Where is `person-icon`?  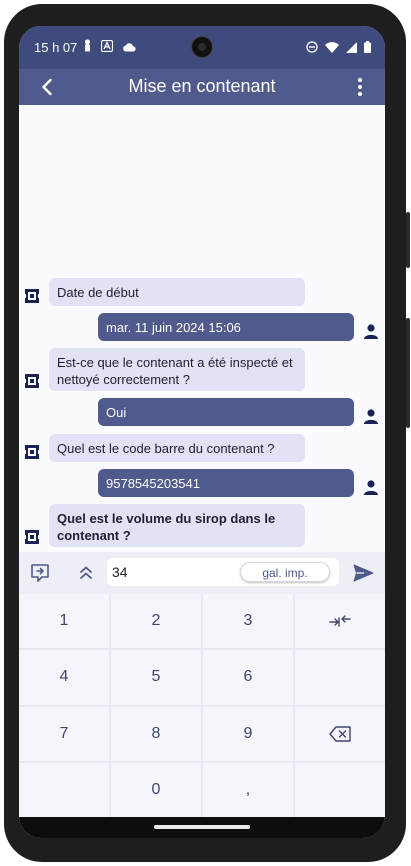 person-icon is located at coordinates (87, 48).